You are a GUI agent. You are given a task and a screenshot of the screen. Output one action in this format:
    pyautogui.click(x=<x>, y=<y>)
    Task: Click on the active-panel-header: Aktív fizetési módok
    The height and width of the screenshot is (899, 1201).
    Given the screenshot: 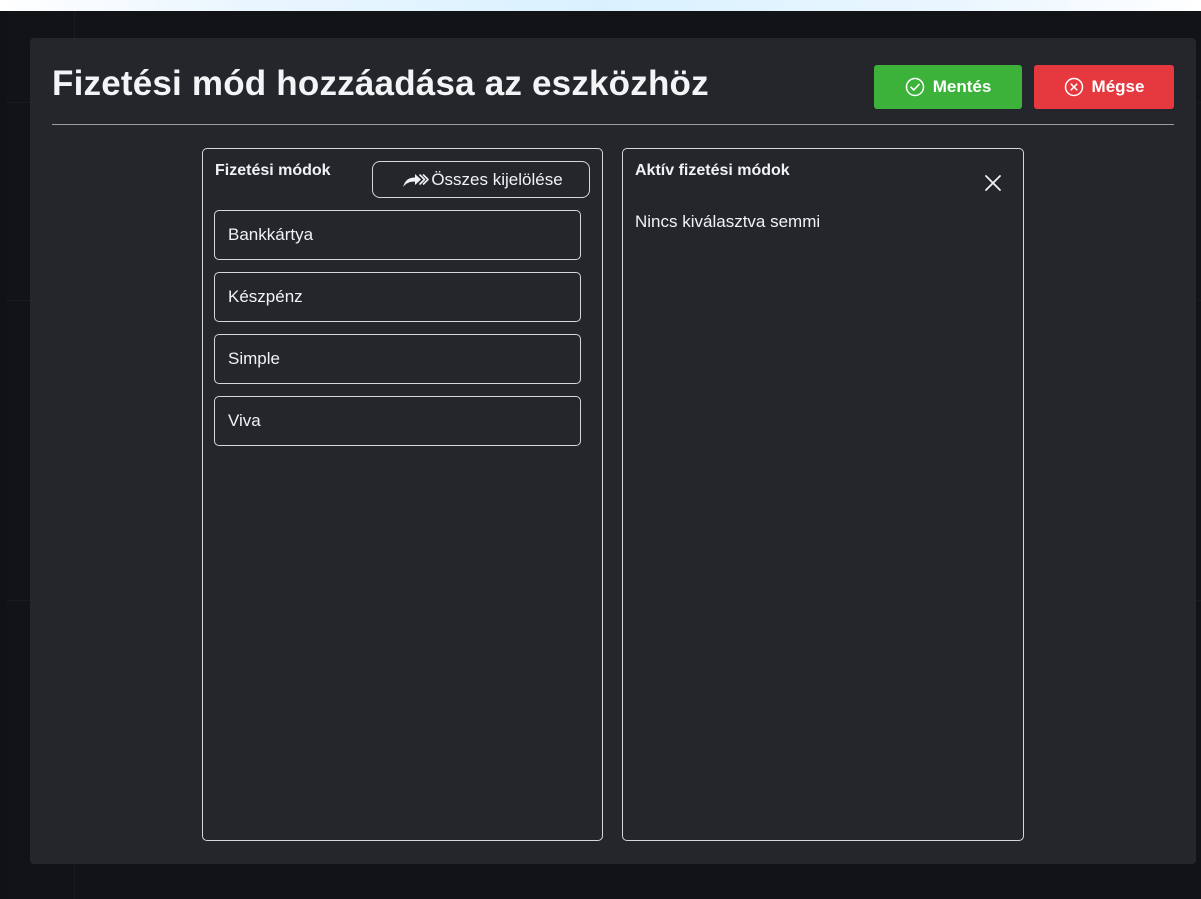 What is the action you would take?
    pyautogui.click(x=712, y=170)
    